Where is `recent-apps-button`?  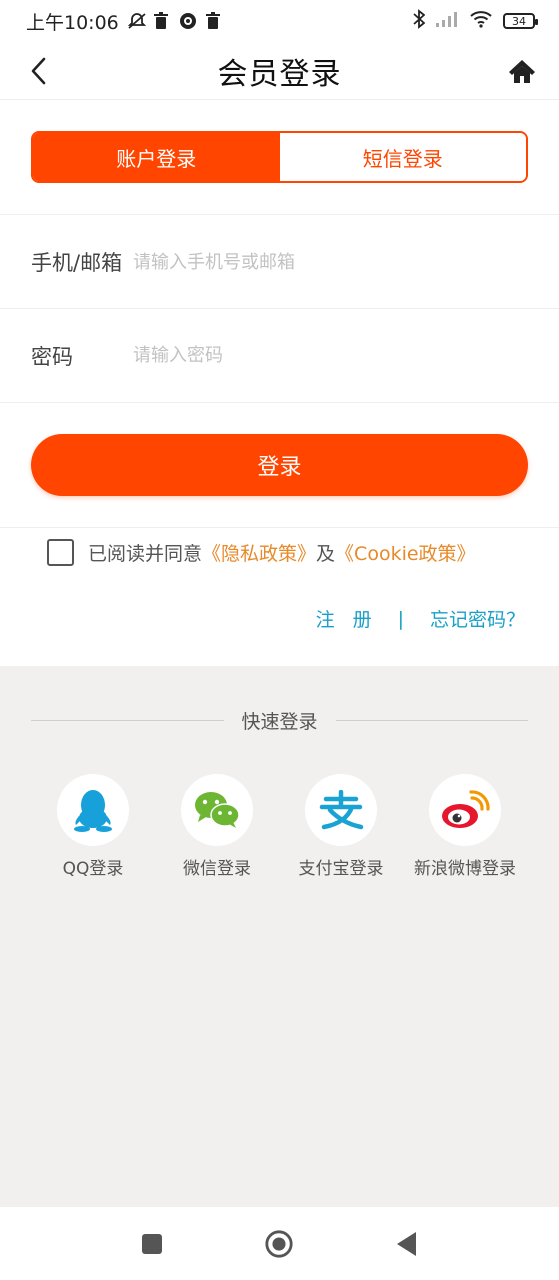 recent-apps-button is located at coordinates (152, 1244).